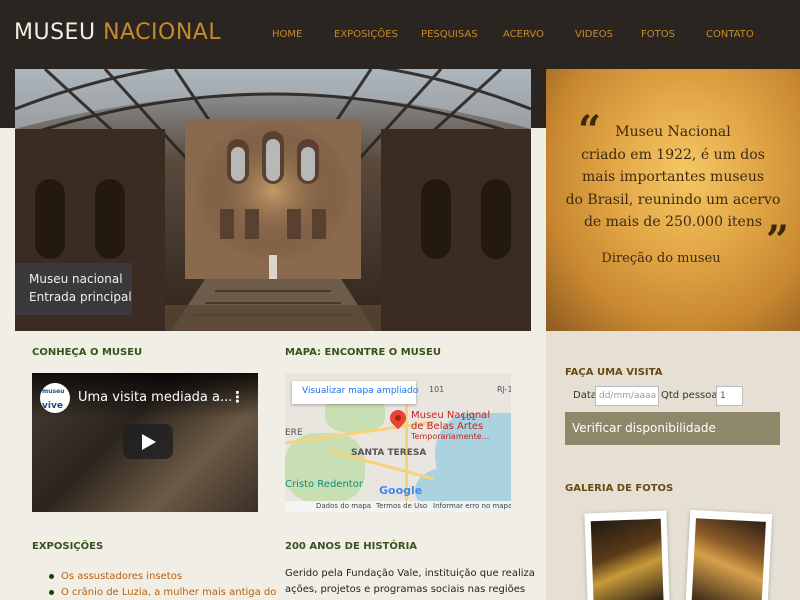 This screenshot has height=600, width=800. I want to click on section-title-historia: 200 ANOS DE HISTÓRIA, so click(351, 546).